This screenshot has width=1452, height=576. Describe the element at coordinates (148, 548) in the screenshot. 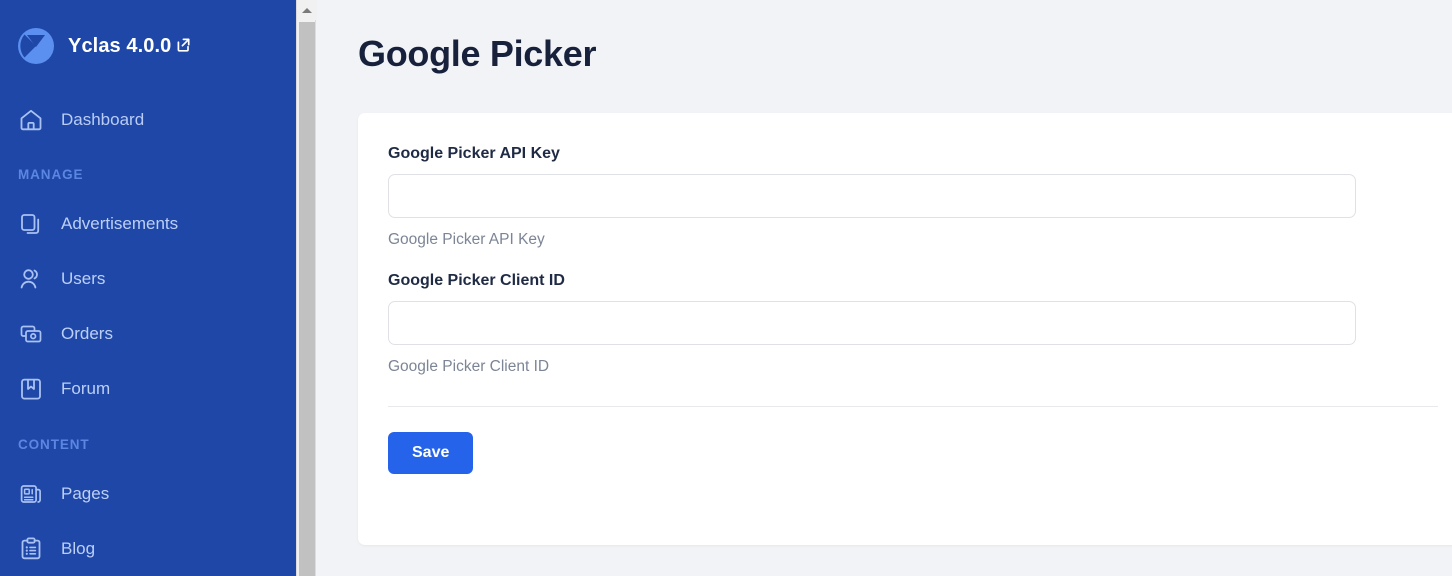

I see `sidebar-item-blog: Blog` at that location.